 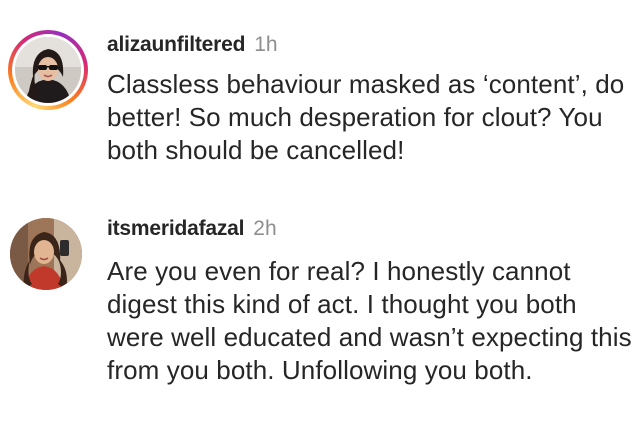 What do you see at coordinates (266, 44) in the screenshot?
I see `comment-timestamp: 1h` at bounding box center [266, 44].